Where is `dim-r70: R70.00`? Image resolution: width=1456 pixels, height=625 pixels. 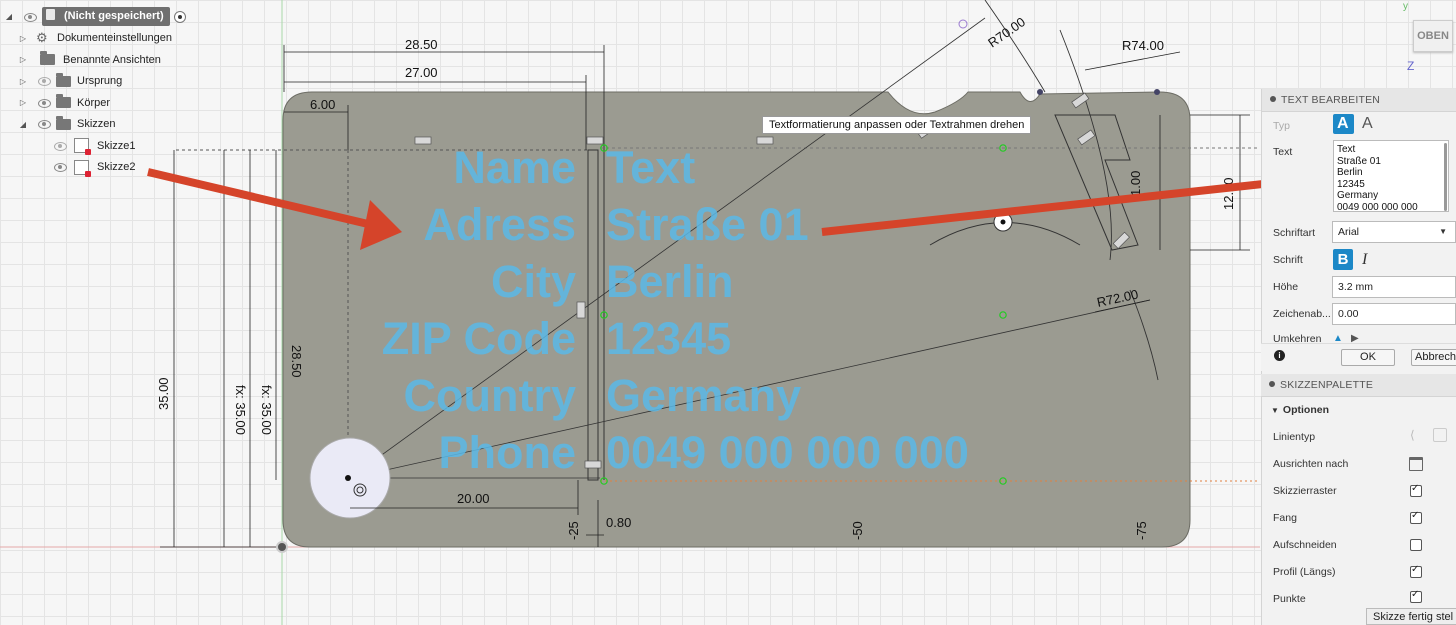 dim-r70: R70.00 is located at coordinates (1006, 32).